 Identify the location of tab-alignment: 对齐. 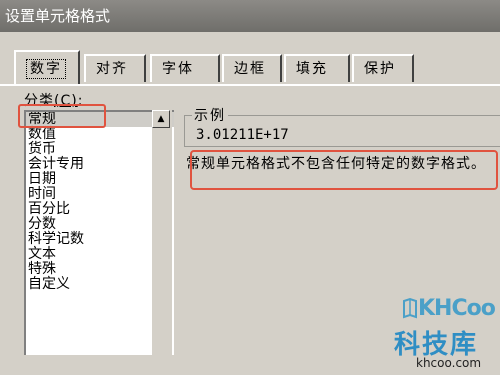
(115, 68).